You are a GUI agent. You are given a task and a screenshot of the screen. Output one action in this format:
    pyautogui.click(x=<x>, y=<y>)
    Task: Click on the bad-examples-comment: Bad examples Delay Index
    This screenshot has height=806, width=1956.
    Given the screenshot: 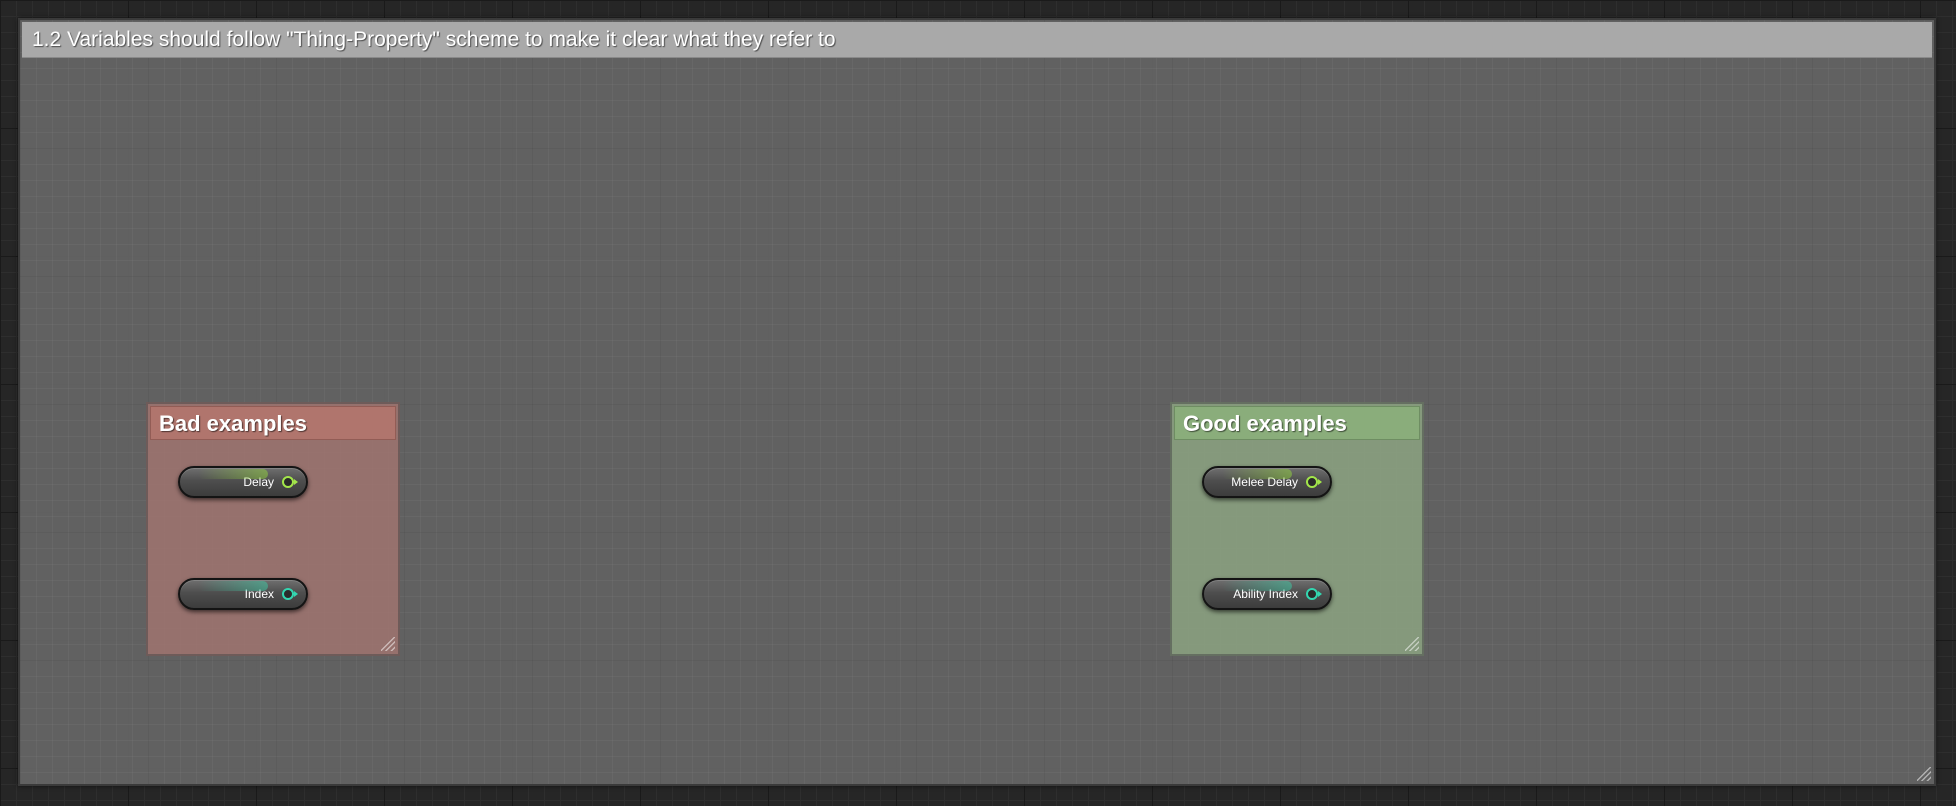 What is the action you would take?
    pyautogui.click(x=273, y=529)
    